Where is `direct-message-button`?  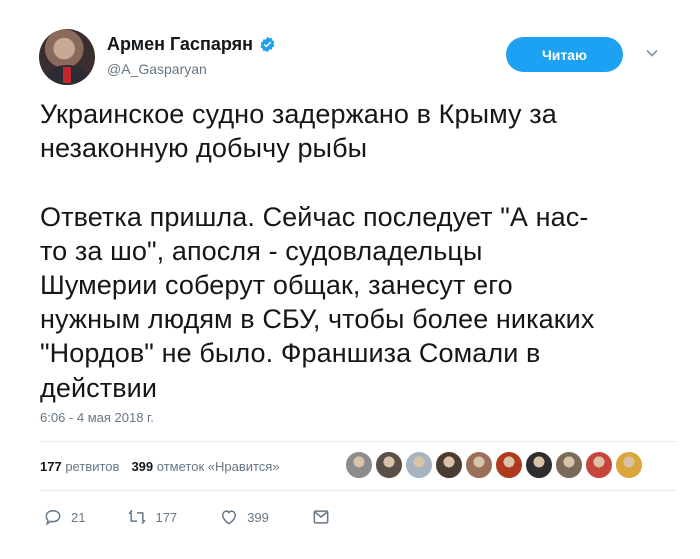
direct-message-button is located at coordinates (321, 517).